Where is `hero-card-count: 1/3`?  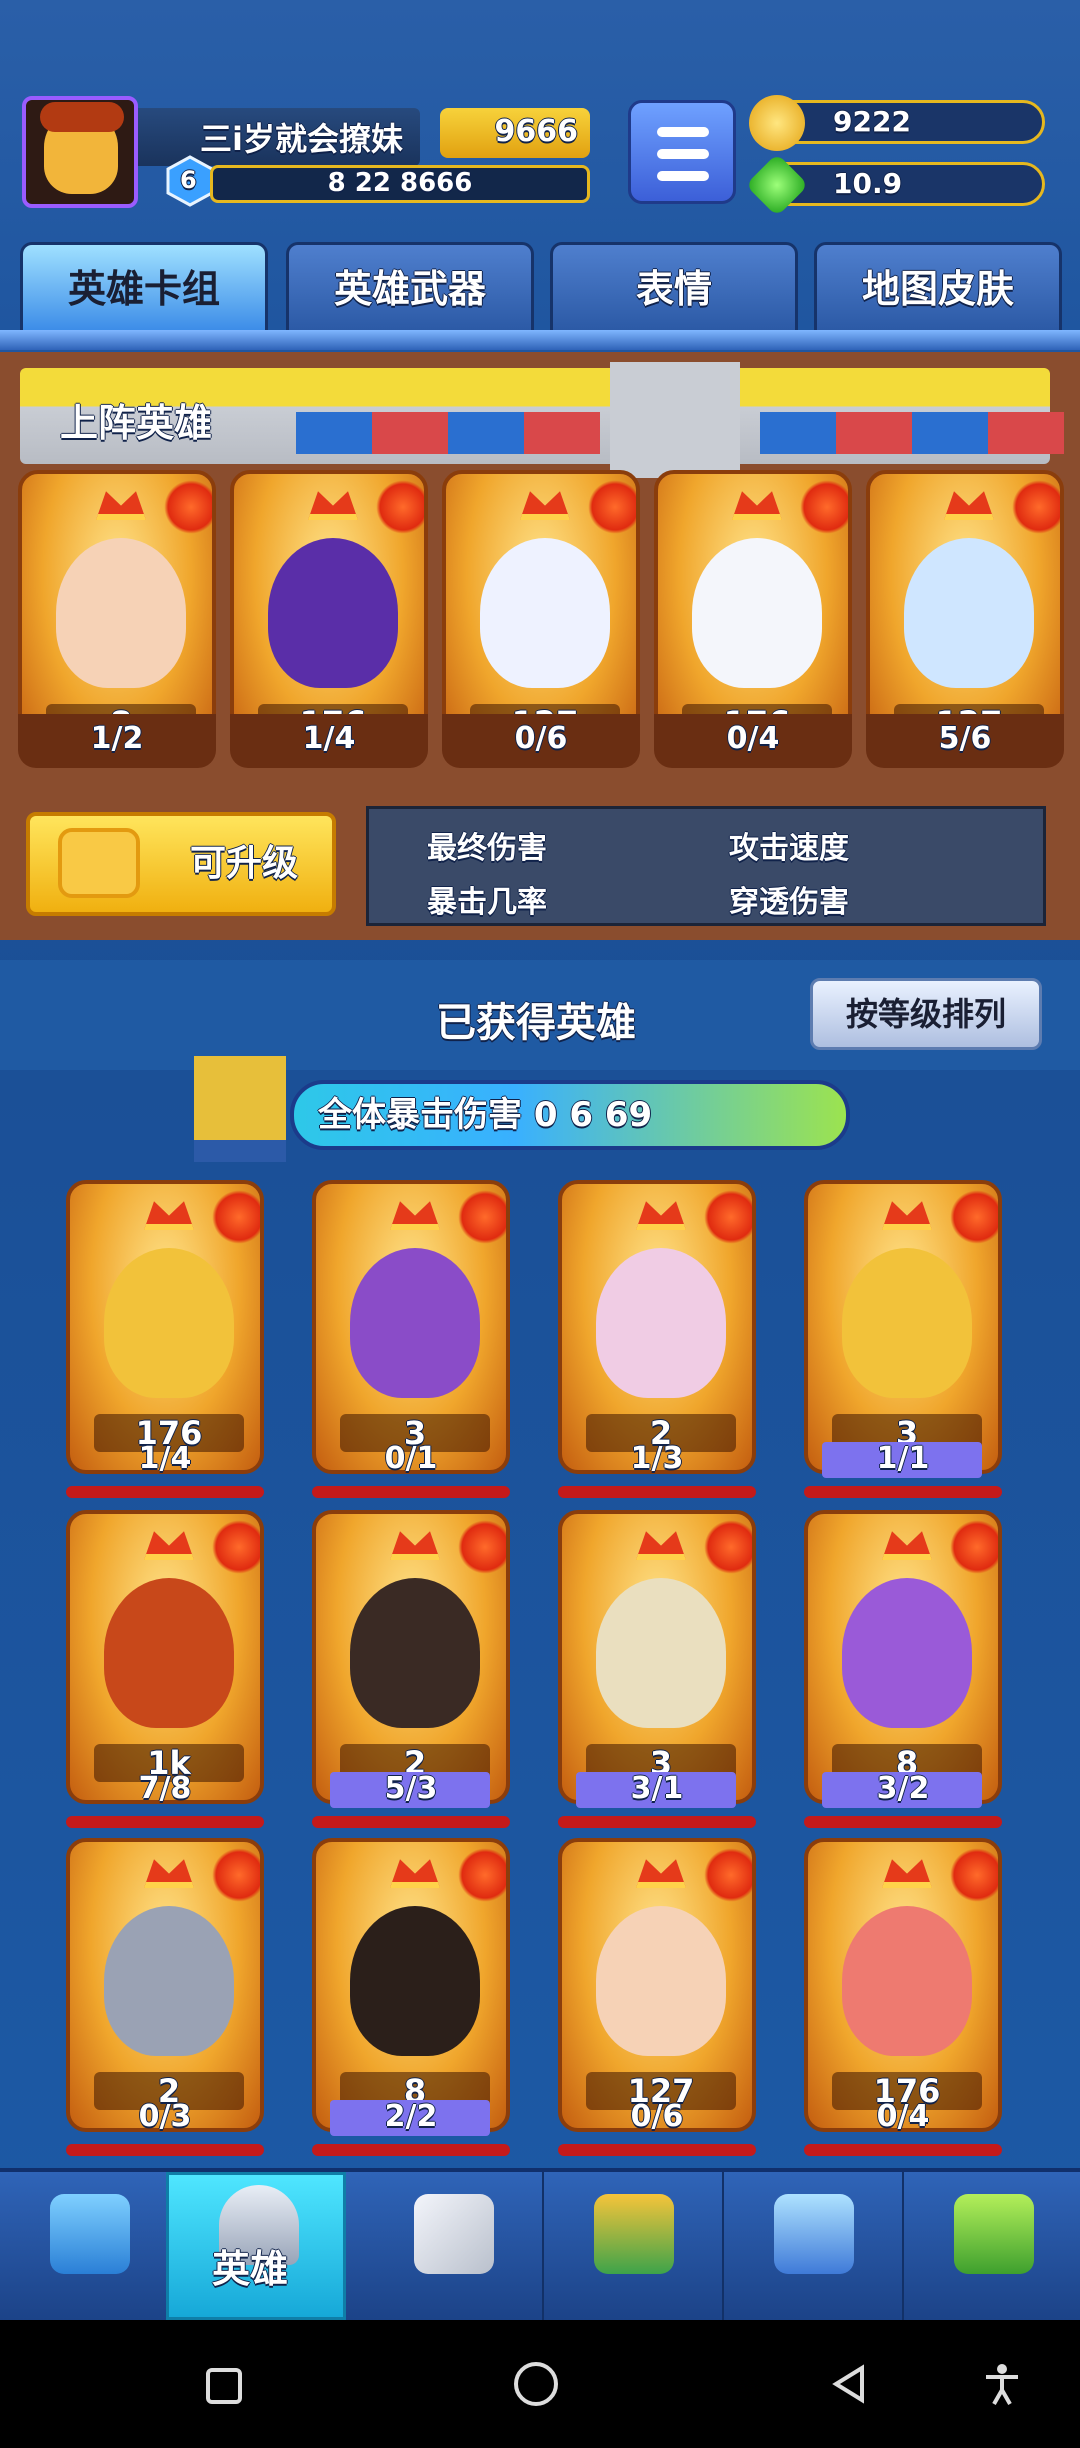 hero-card-count: 1/3 is located at coordinates (657, 1458).